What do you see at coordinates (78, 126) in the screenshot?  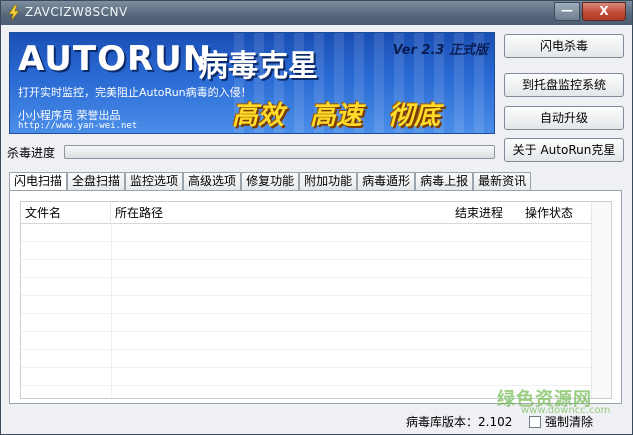 I see `website-url: http://www.yan-wei.net` at bounding box center [78, 126].